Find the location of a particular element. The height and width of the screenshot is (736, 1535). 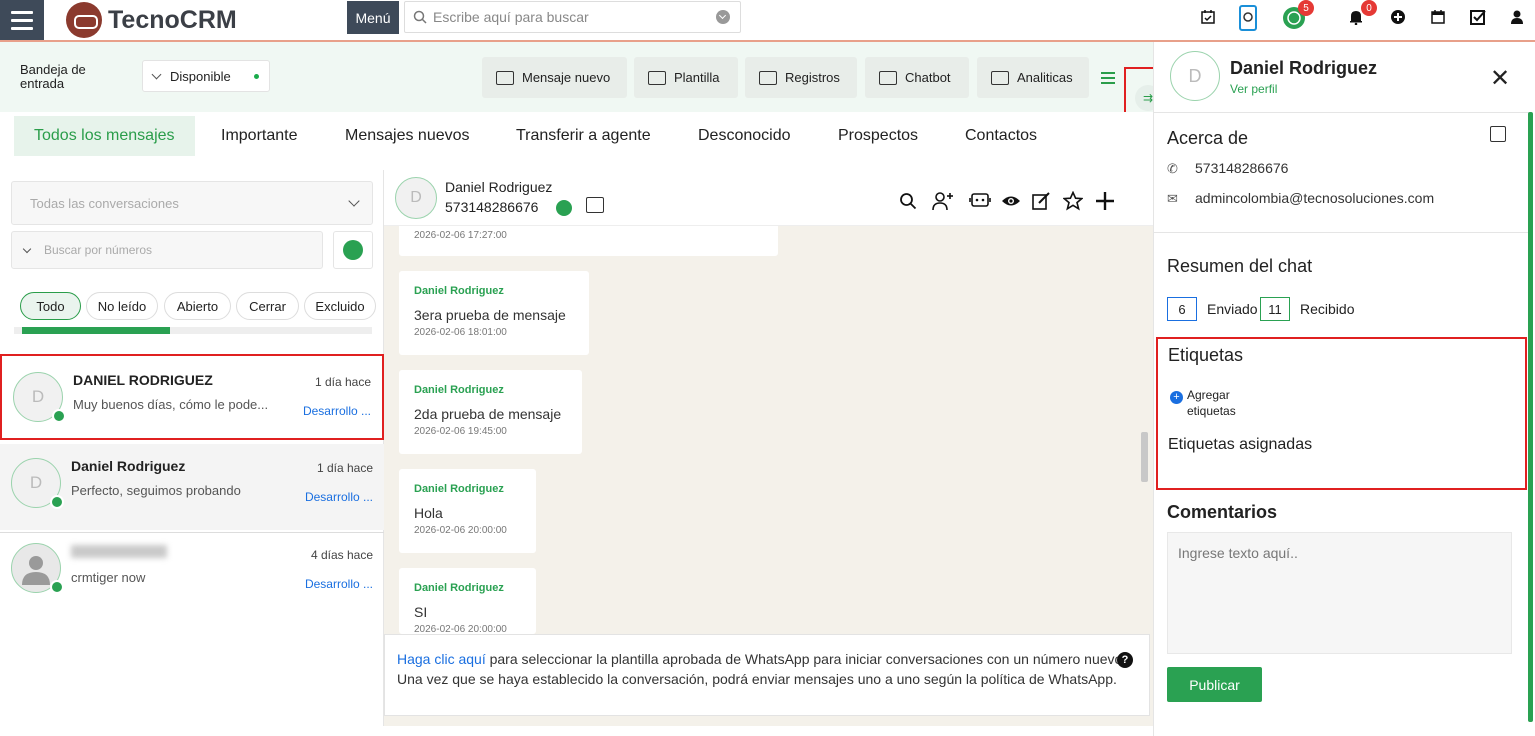

inbox-label: Bandeja de entrada is located at coordinates (53, 76).